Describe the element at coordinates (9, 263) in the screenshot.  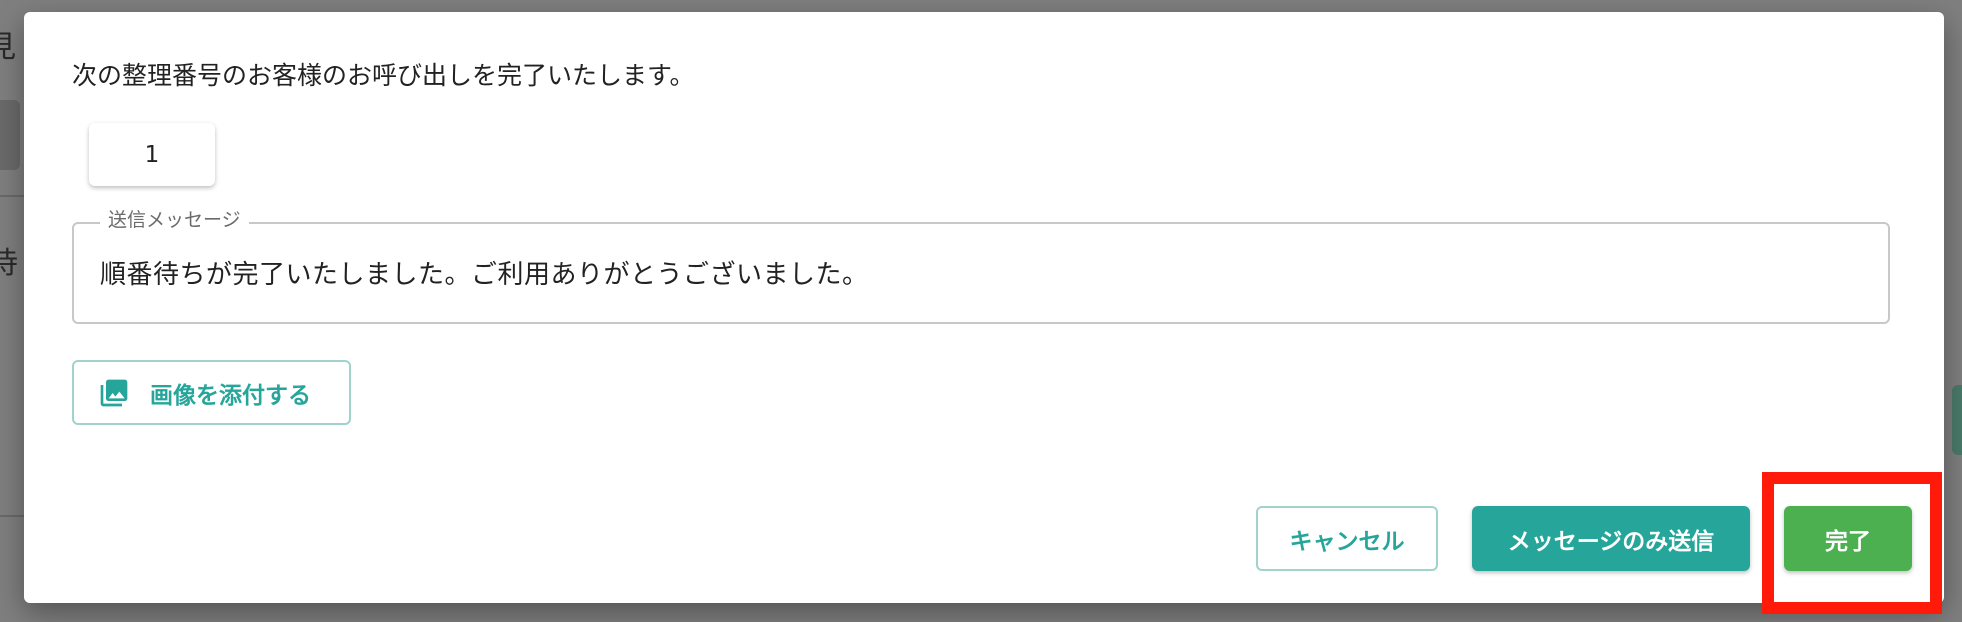
I see `background-fragment-middle: 待` at that location.